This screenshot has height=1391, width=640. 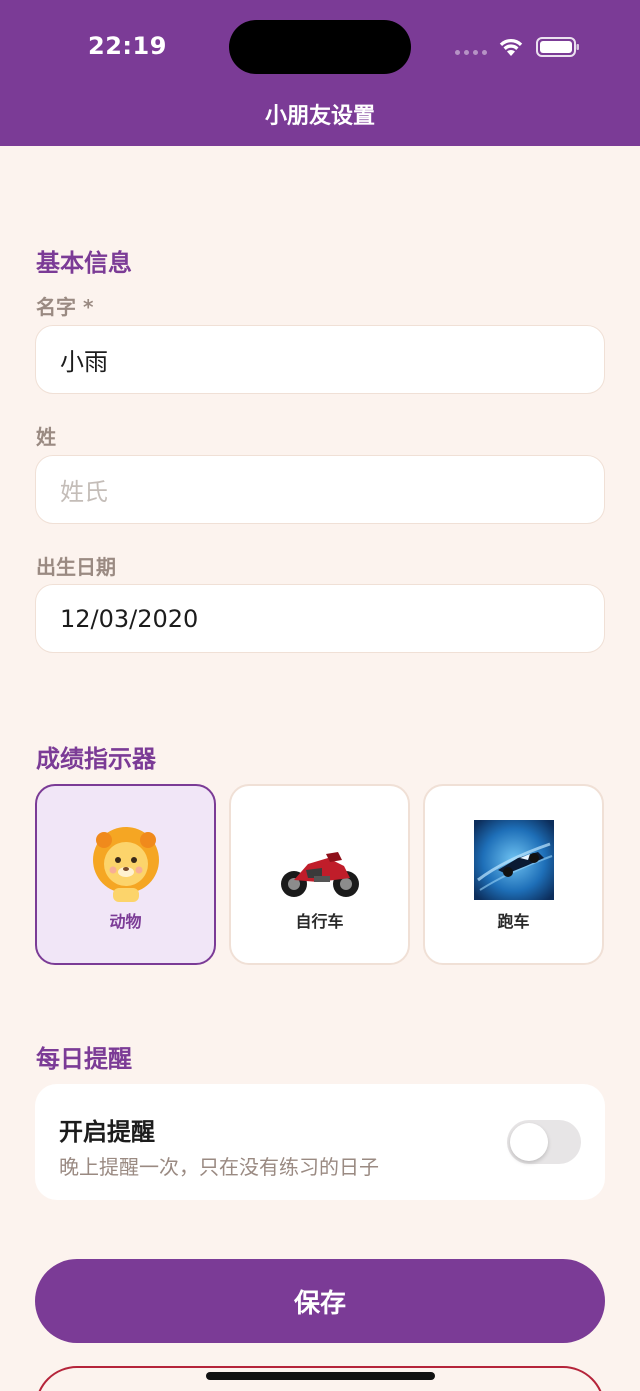 What do you see at coordinates (320, 47) in the screenshot?
I see `dynamic-island` at bounding box center [320, 47].